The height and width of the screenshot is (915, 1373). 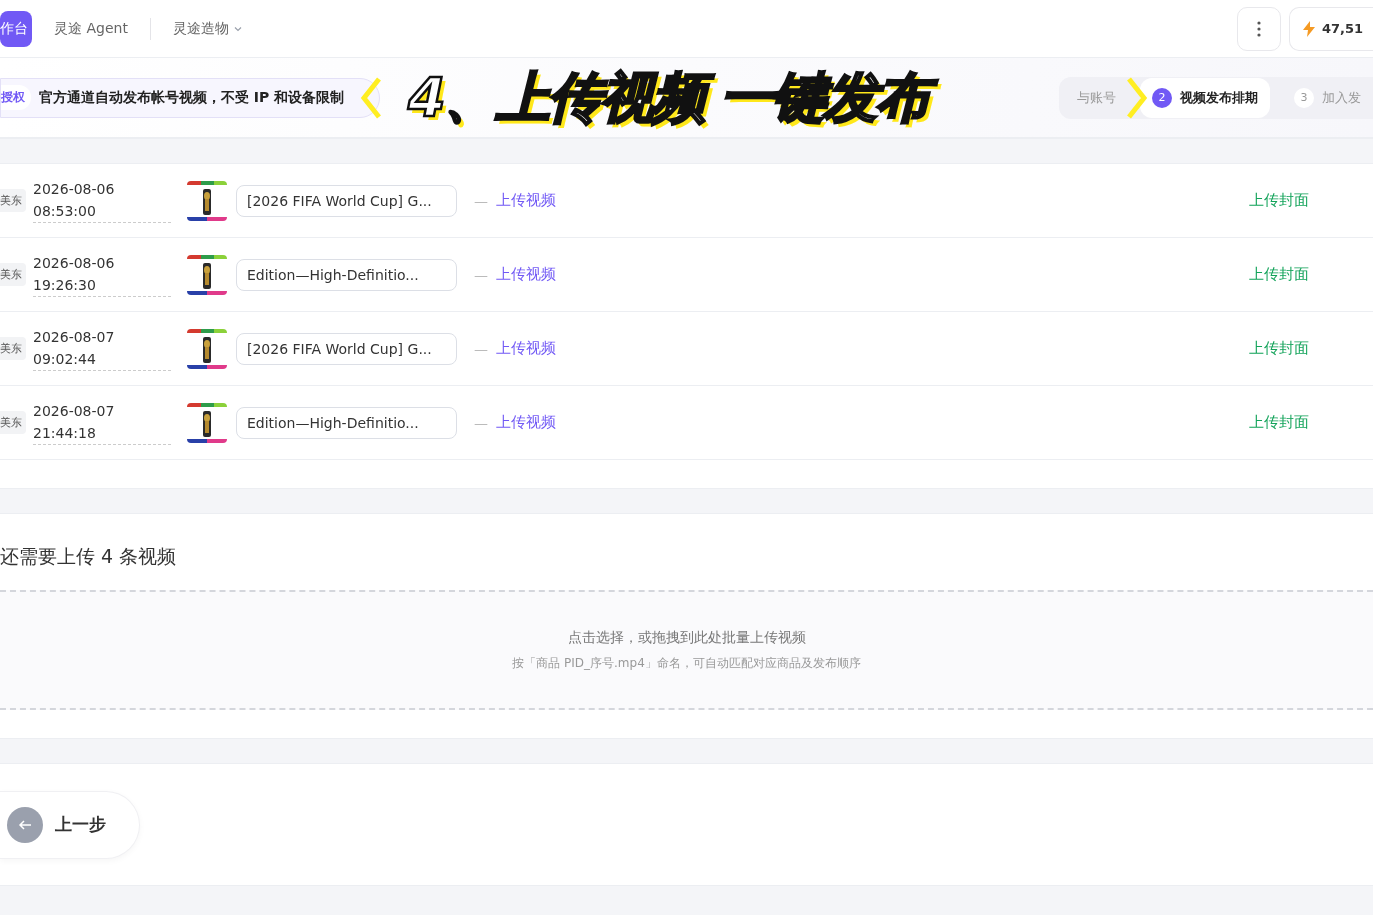 What do you see at coordinates (1331, 28) in the screenshot?
I see `credits-button: 47,51` at bounding box center [1331, 28].